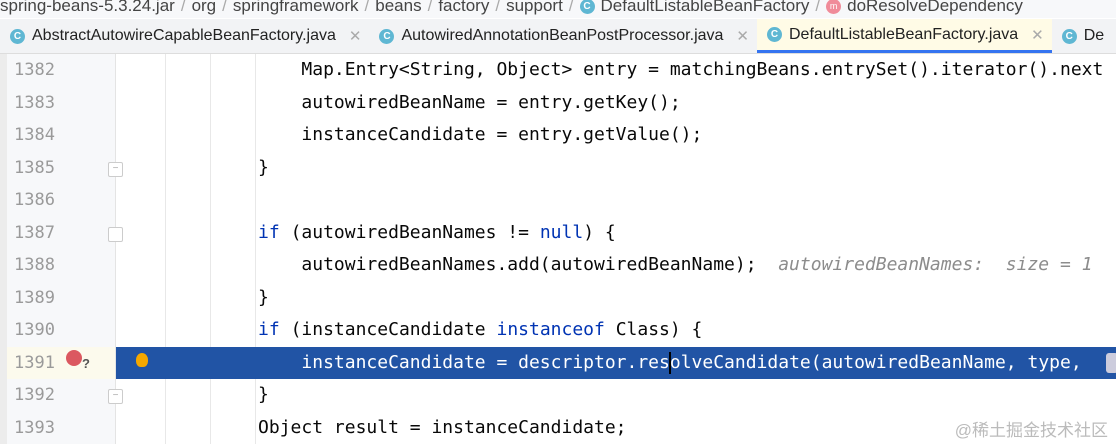 The height and width of the screenshot is (444, 1116). Describe the element at coordinates (87, 8) in the screenshot. I see `breadcrumb-item: spring-beans-5.3.24.jar` at that location.